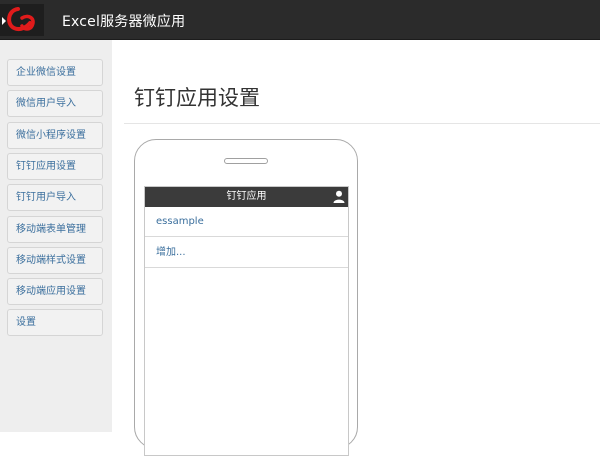 Image resolution: width=600 pixels, height=456 pixels. Describe the element at coordinates (55, 260) in the screenshot. I see `sidebar-item-mobile-style-settings: 移动端样式设置` at that location.